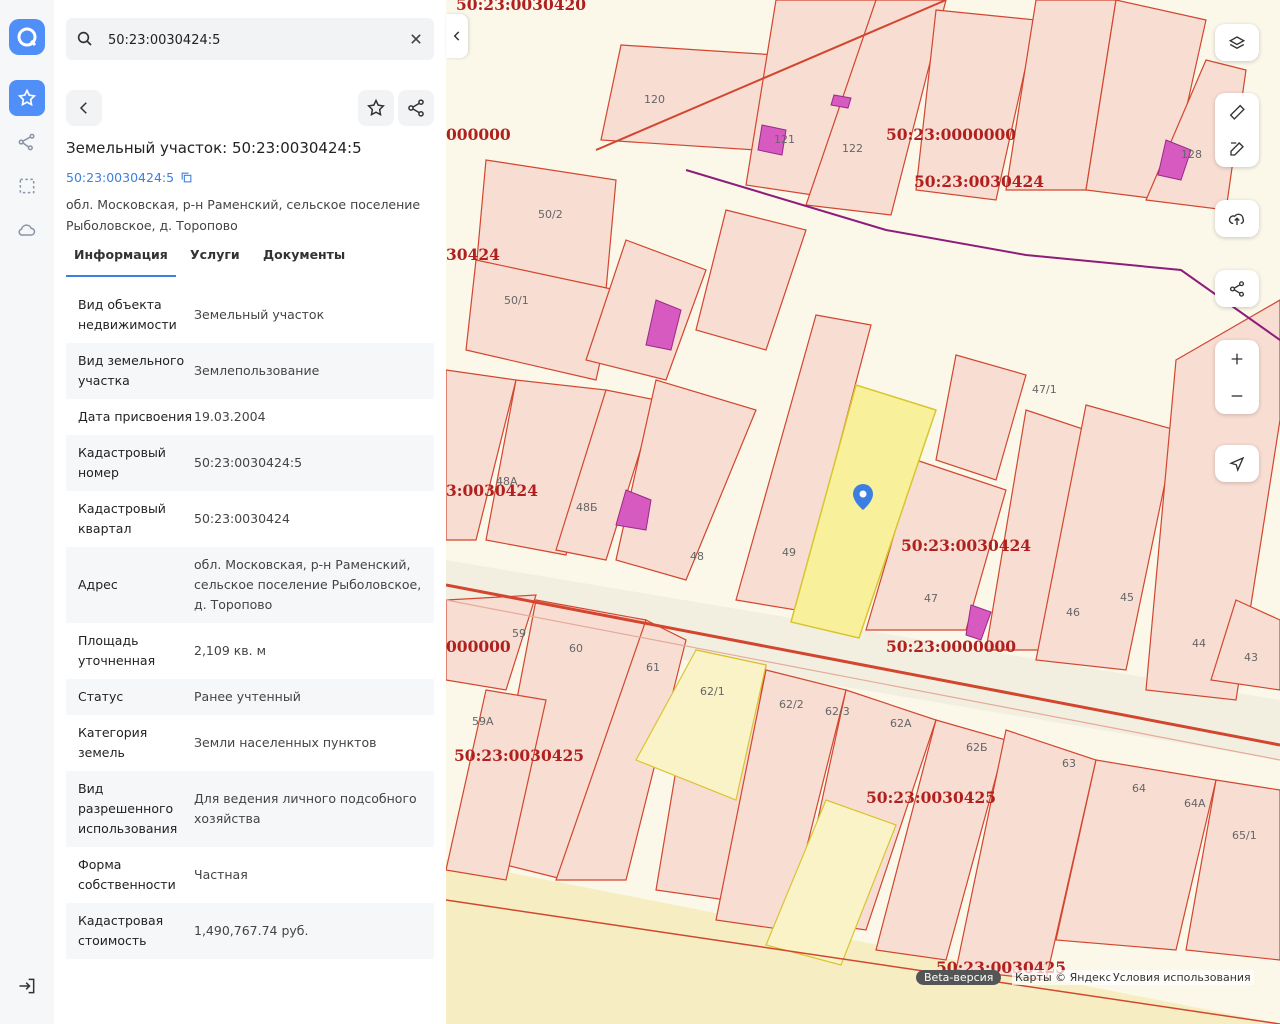 Image resolution: width=1280 pixels, height=1024 pixels. What do you see at coordinates (186, 177) in the screenshot?
I see `copy-icon` at bounding box center [186, 177].